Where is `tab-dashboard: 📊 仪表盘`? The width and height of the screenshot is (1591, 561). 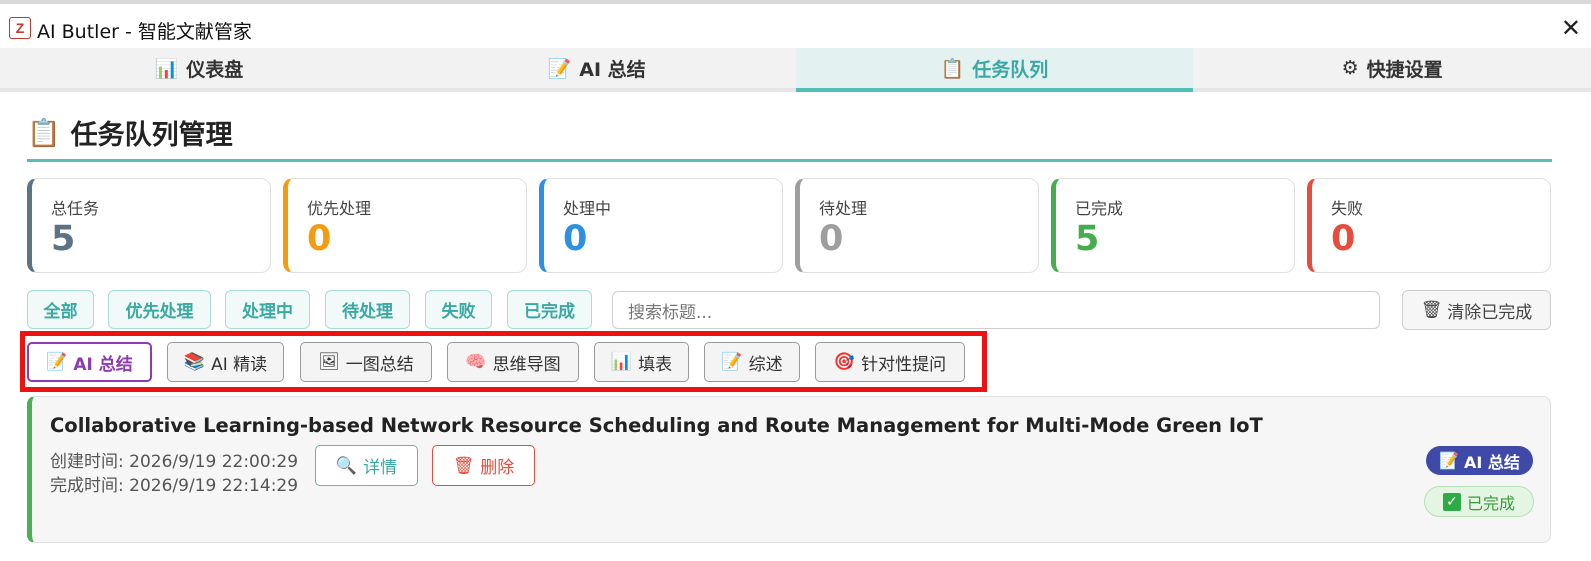 tab-dashboard: 📊 仪表盘 is located at coordinates (199, 68).